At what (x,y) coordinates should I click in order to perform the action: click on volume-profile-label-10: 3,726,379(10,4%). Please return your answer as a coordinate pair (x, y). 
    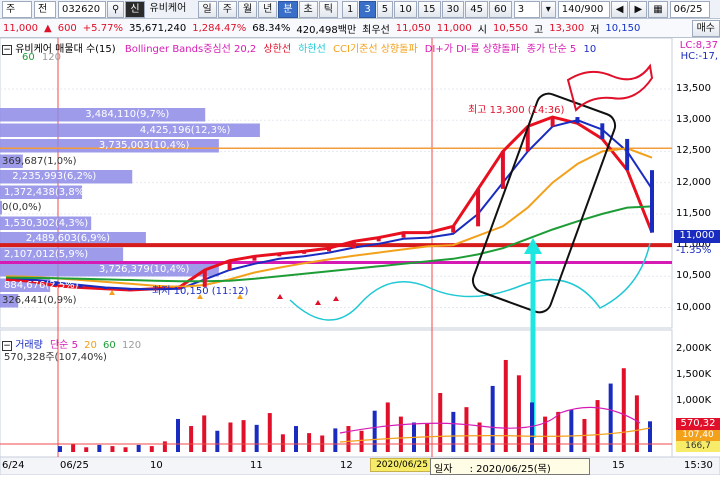
    Looking at the image, I should click on (144, 269).